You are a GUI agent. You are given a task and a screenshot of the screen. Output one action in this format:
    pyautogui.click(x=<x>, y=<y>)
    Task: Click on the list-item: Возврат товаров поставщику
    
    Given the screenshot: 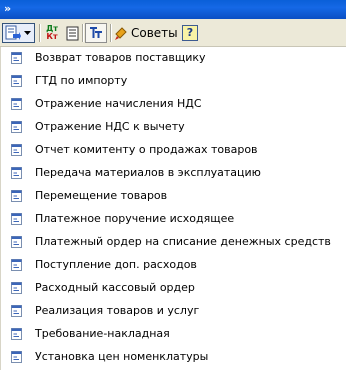 What is the action you would take?
    pyautogui.click(x=173, y=58)
    